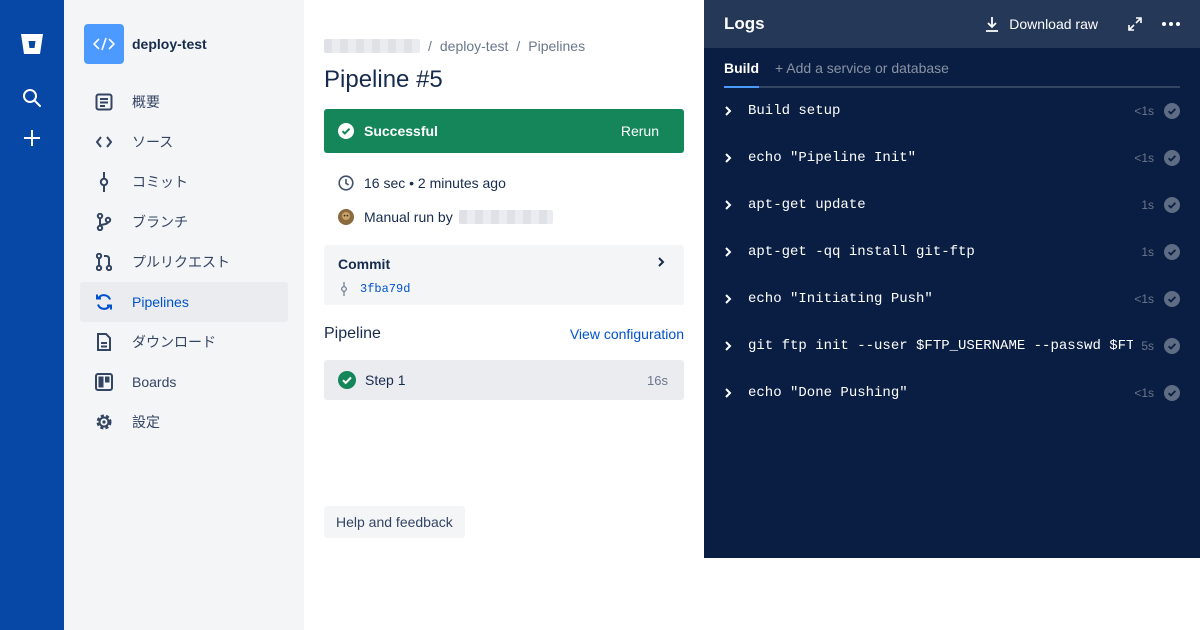 The width and height of the screenshot is (1200, 630). Describe the element at coordinates (385, 289) in the screenshot. I see `commit-hash-link: 3fba79d` at that location.